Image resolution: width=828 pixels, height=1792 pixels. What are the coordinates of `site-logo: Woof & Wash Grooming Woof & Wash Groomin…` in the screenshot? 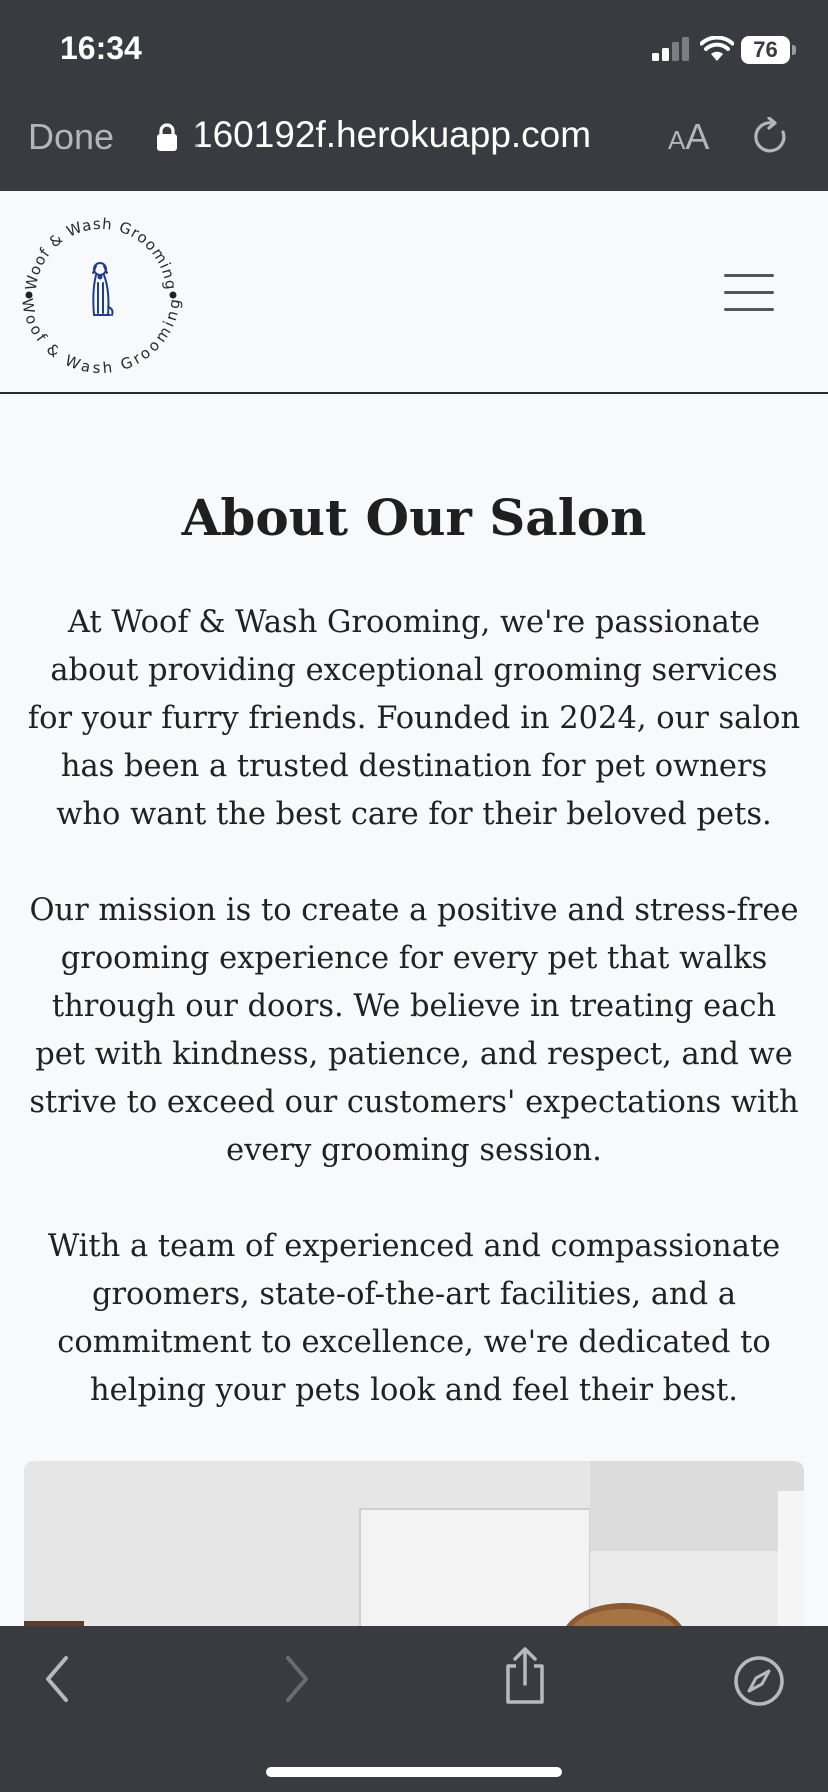 It's located at (101, 294).